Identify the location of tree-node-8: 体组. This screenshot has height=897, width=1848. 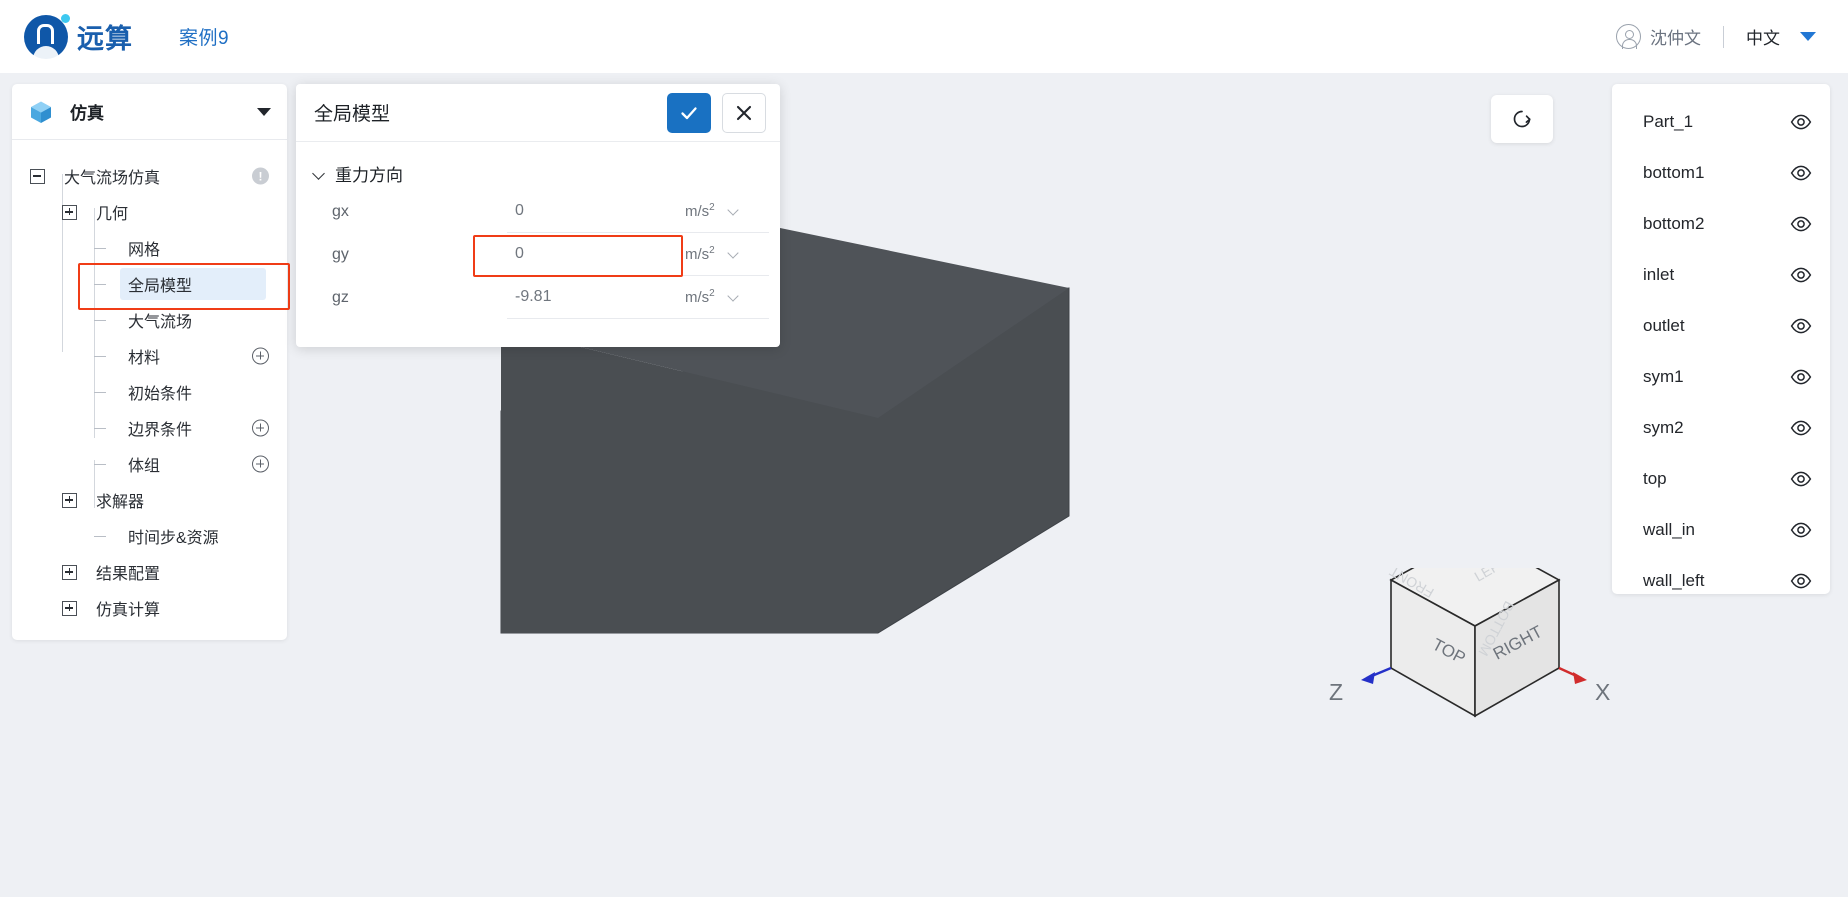
(149, 464).